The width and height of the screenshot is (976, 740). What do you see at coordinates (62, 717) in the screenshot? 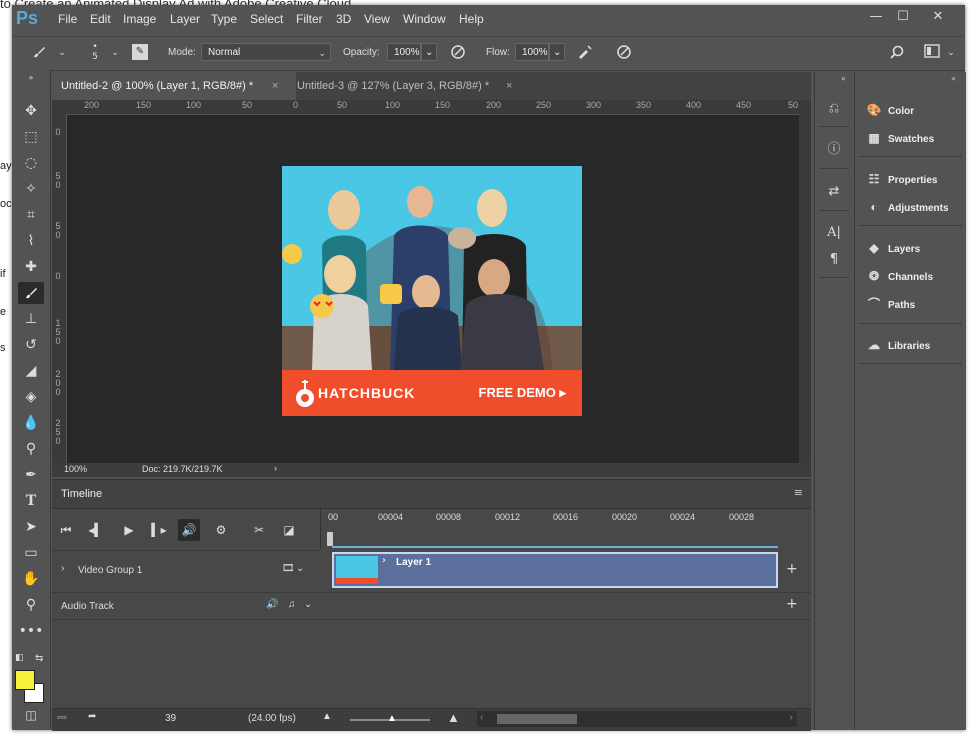
I see `convert-frame-animation-icon: ▫▫▫` at bounding box center [62, 717].